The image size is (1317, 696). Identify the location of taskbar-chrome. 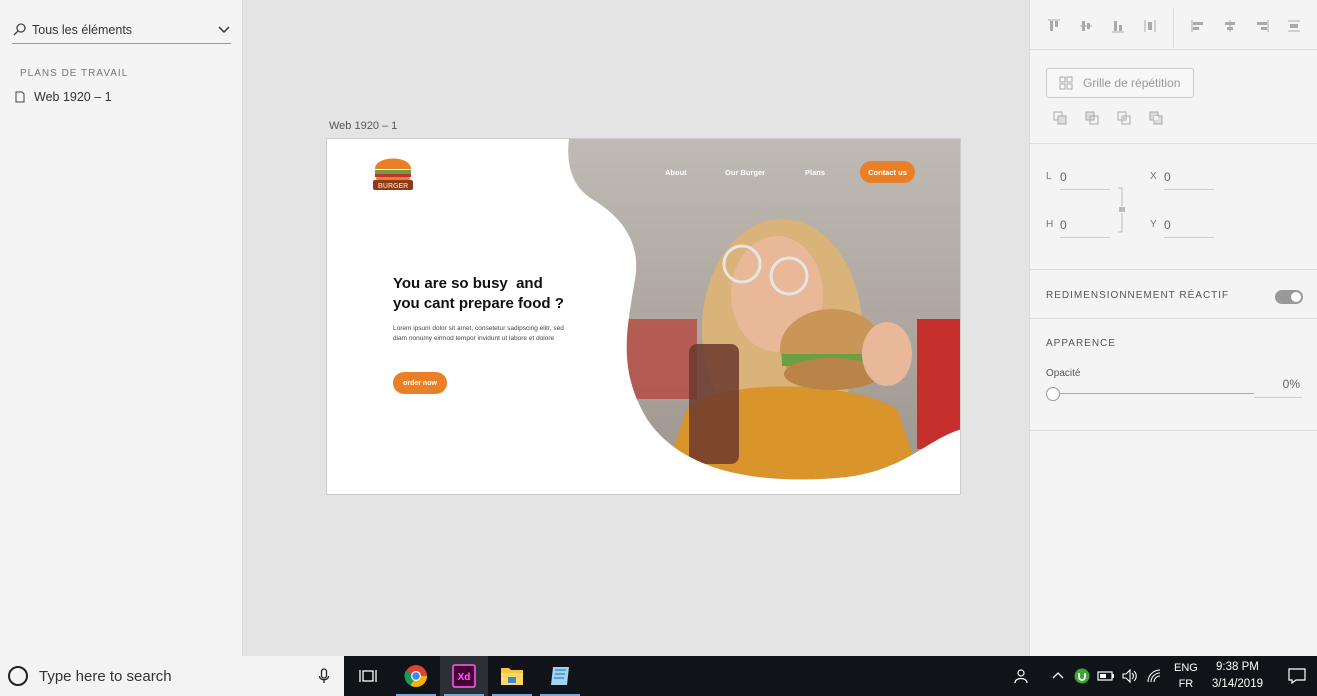
(416, 676).